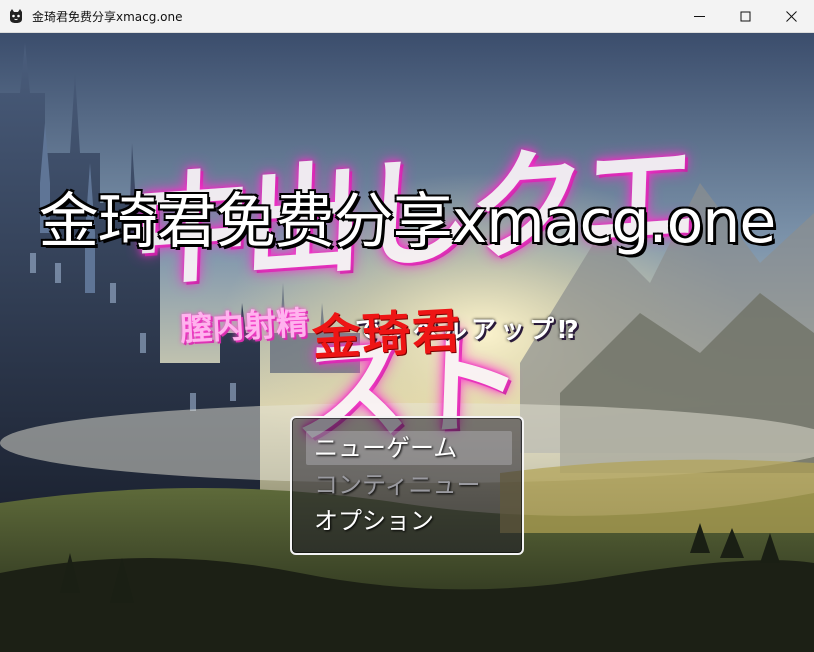 The height and width of the screenshot is (652, 814). What do you see at coordinates (407, 16) in the screenshot?
I see `title-bar: 金琦君免费分享xmacg.one` at bounding box center [407, 16].